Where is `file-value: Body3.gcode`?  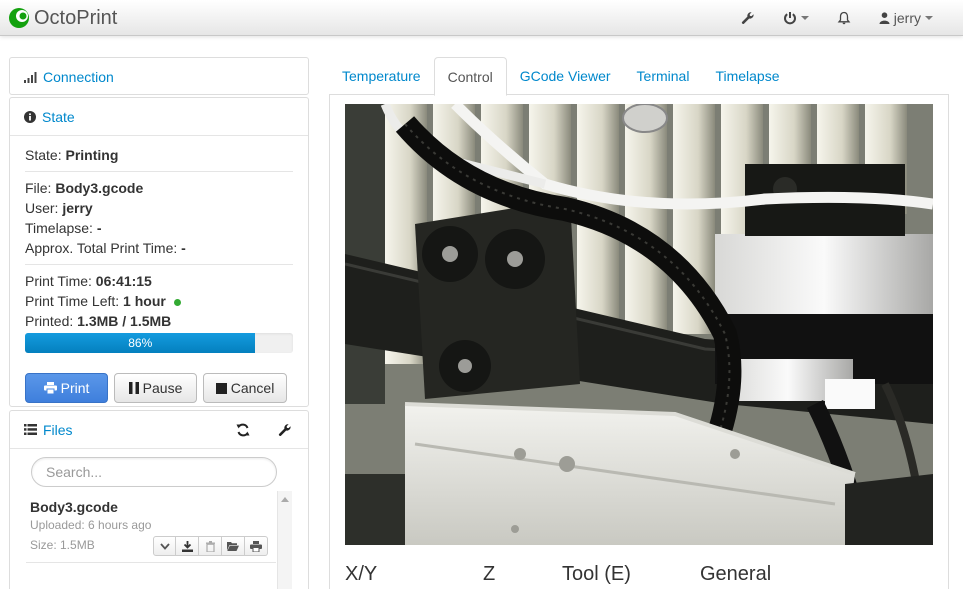 file-value: Body3.gcode is located at coordinates (99, 188).